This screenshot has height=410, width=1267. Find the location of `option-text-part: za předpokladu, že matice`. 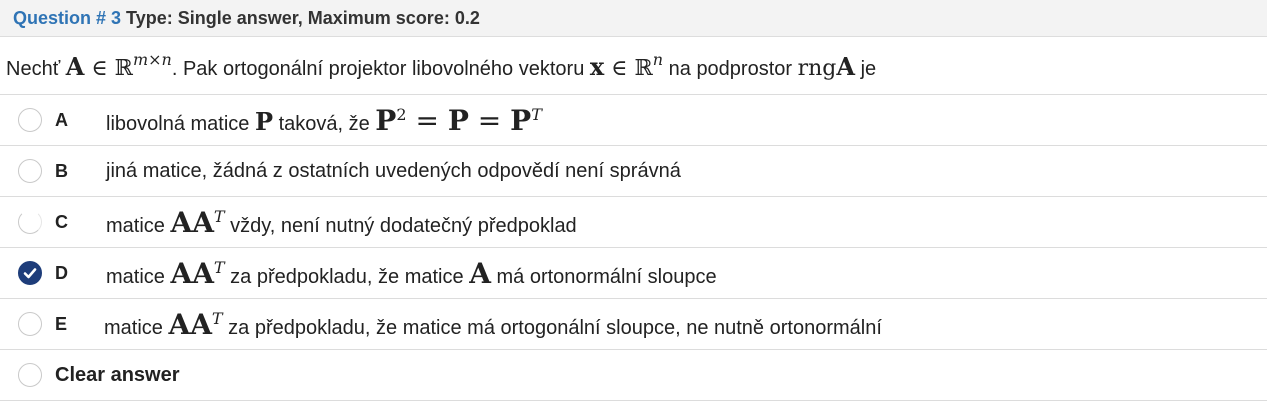

option-text-part: za předpokladu, že matice is located at coordinates (347, 277).